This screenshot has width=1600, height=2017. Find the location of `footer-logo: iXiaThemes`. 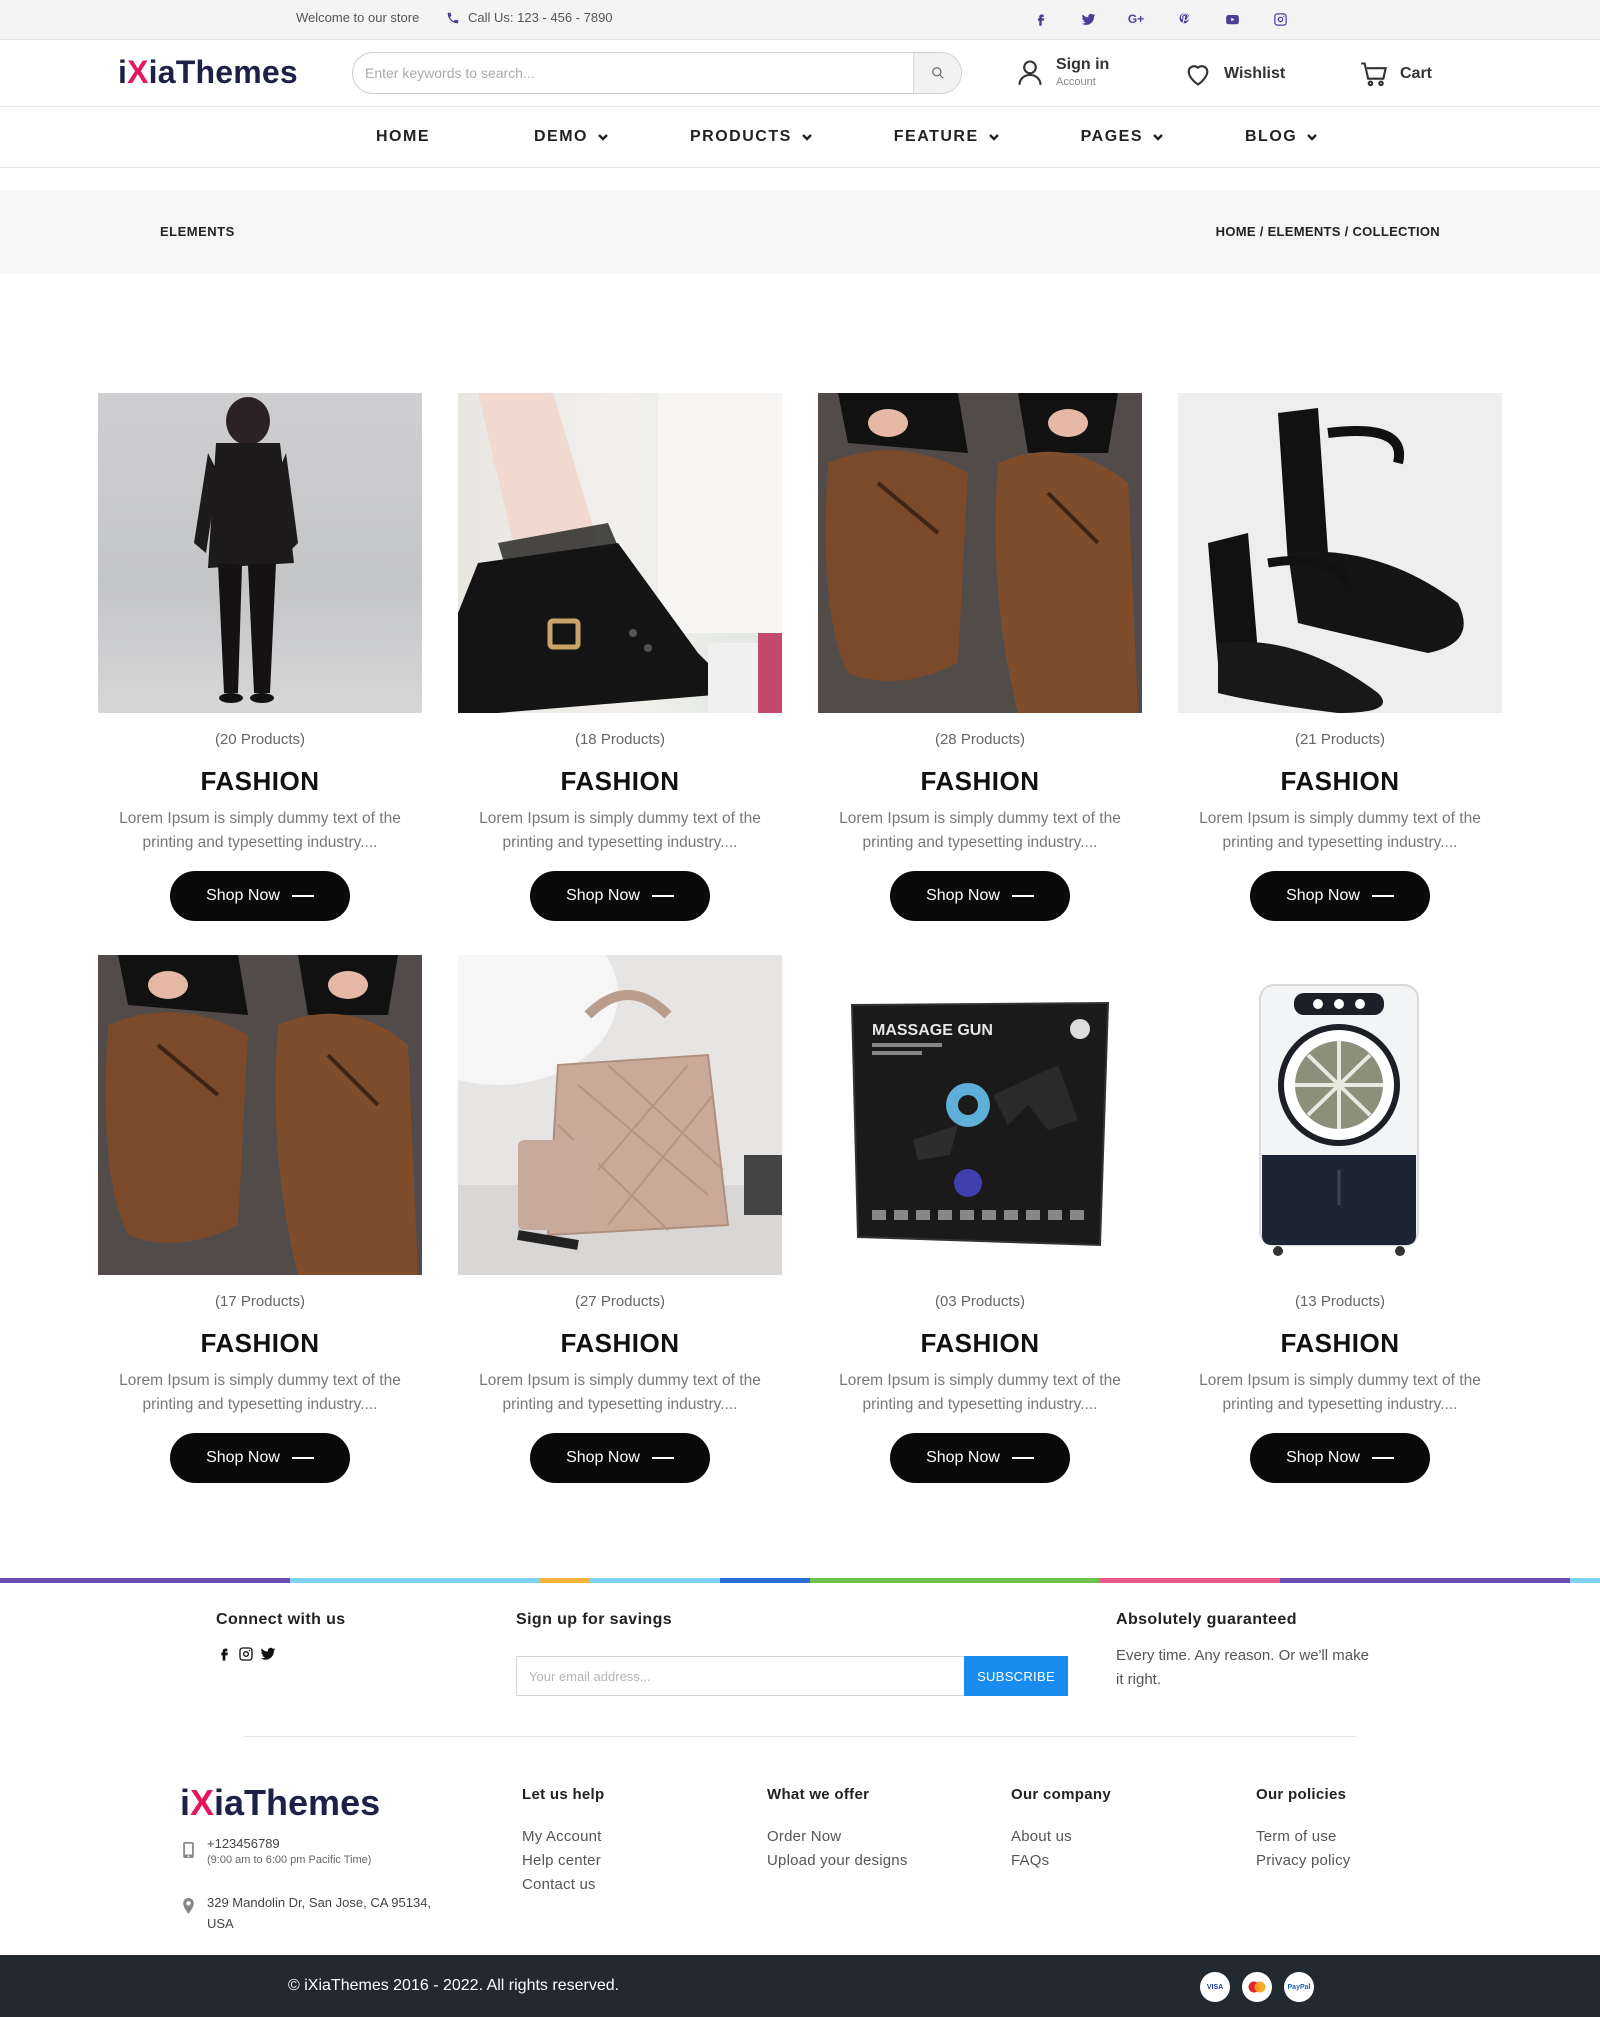

footer-logo: iXiaThemes is located at coordinates (280, 1803).